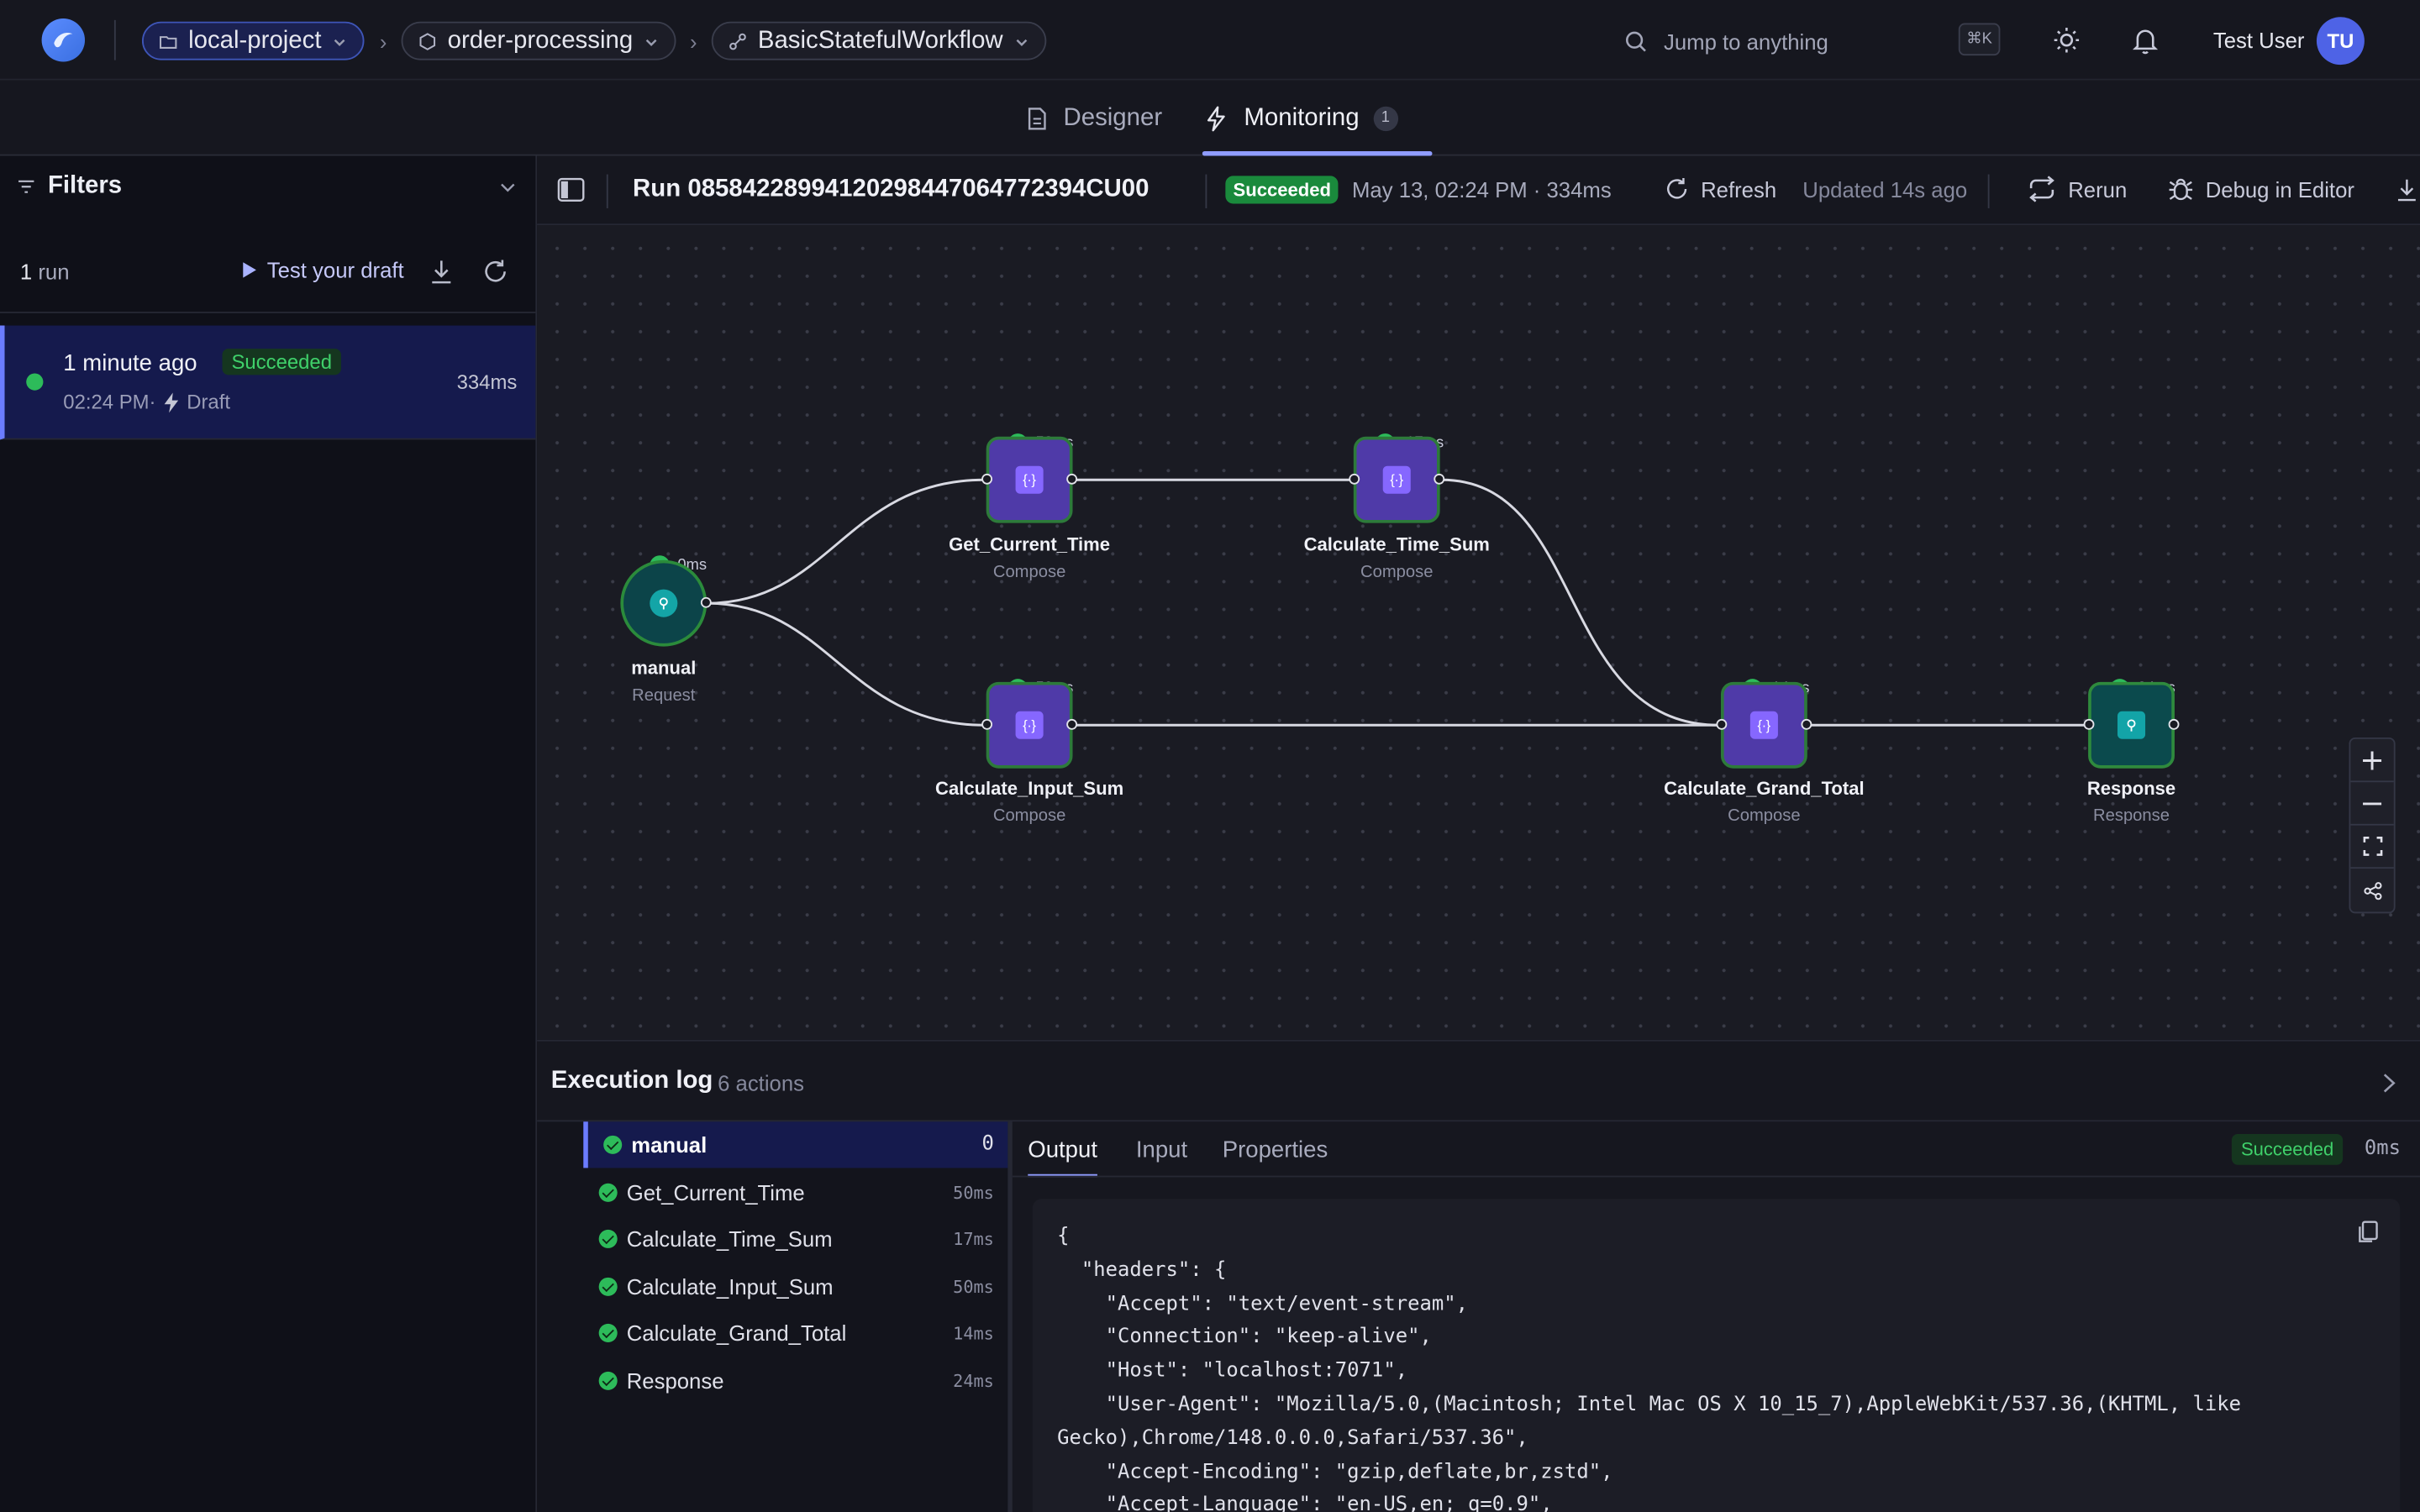 This screenshot has width=2420, height=1512. Describe the element at coordinates (1481, 189) in the screenshot. I see `run-date: May 13, 02:24 PM · 334ms` at that location.